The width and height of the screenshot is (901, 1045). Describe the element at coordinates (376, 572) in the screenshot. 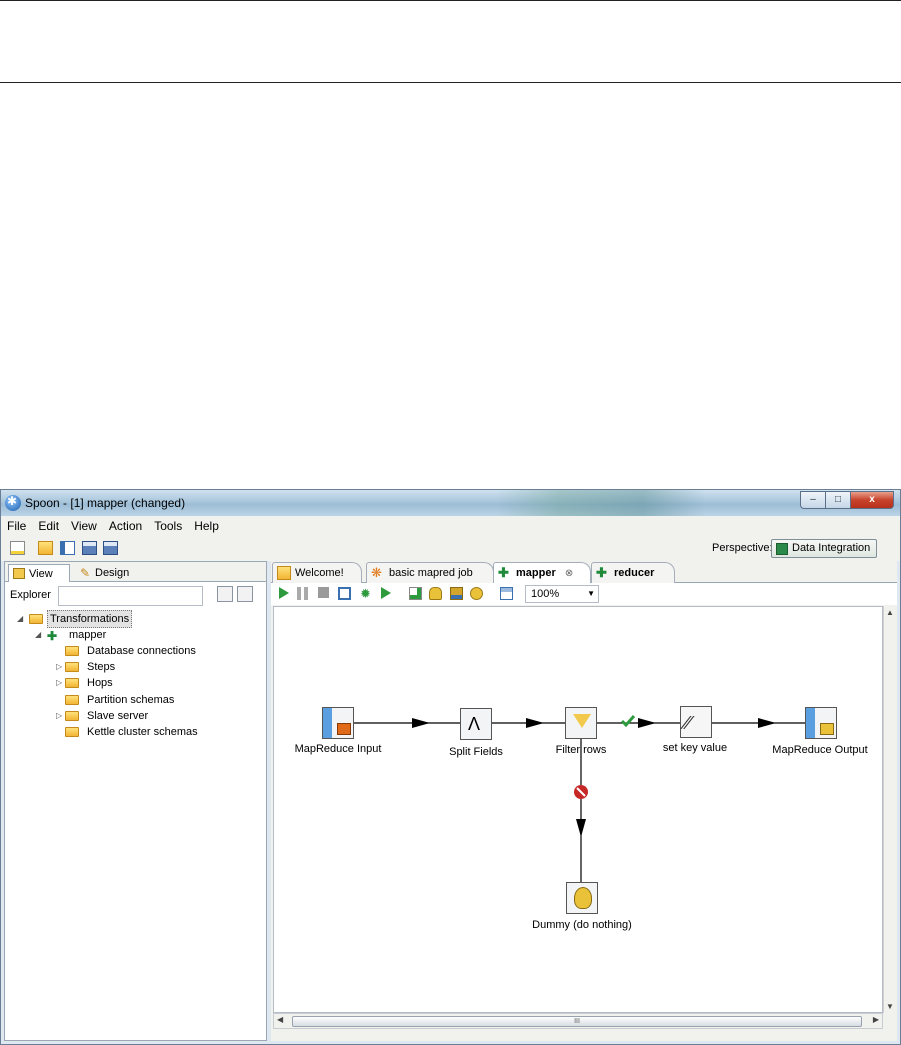

I see `job-icon: ❋` at that location.